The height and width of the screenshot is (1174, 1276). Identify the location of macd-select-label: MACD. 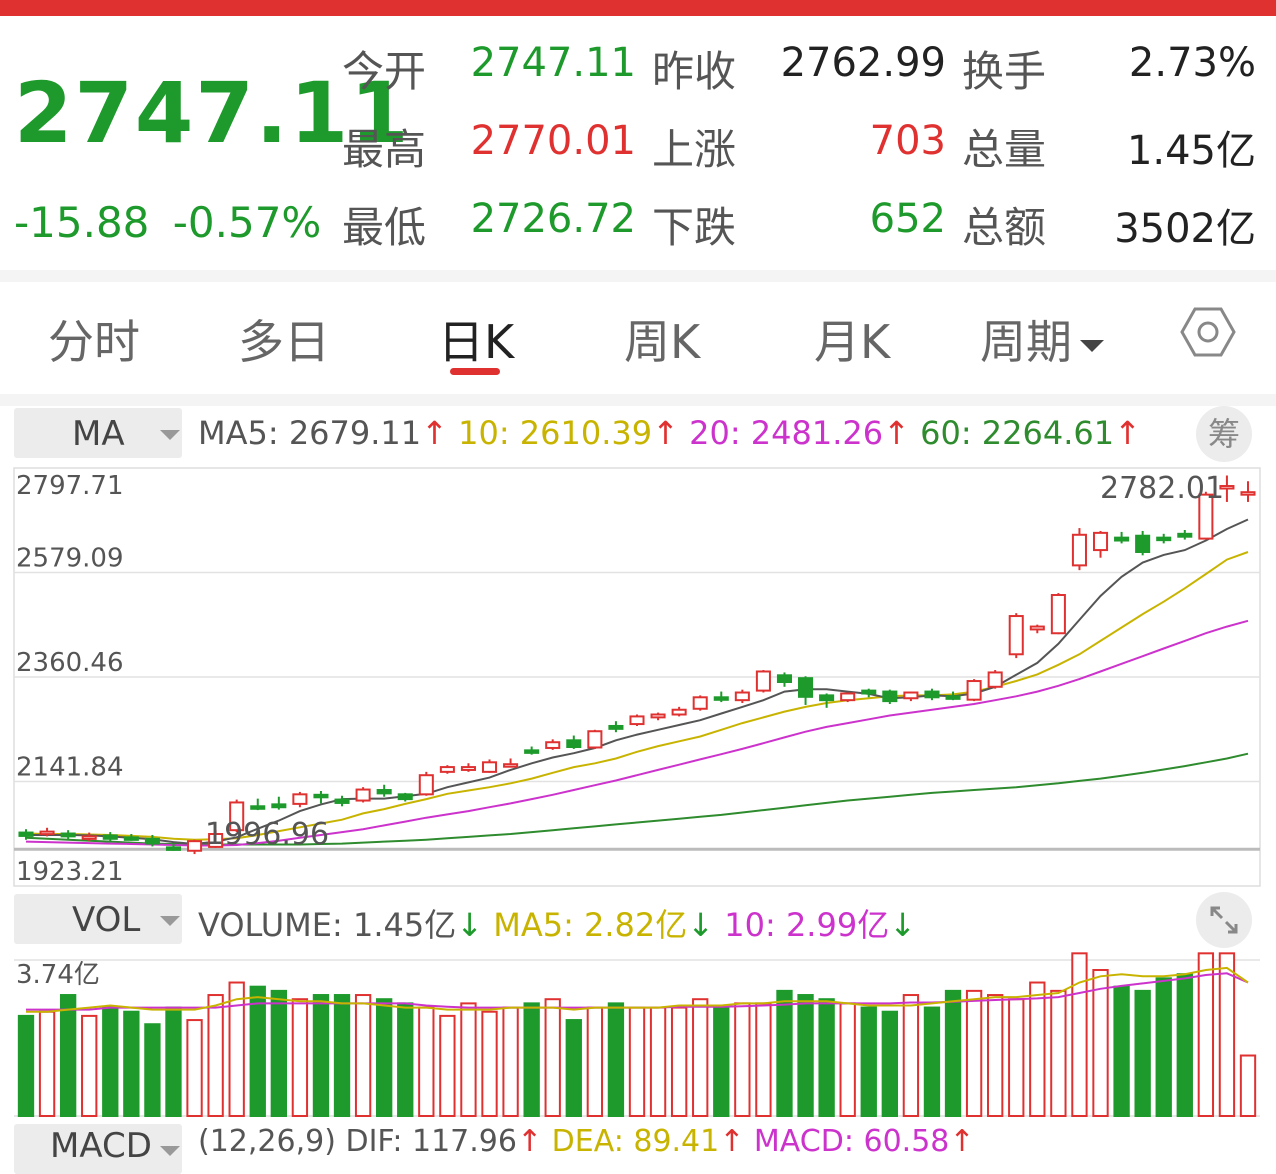
(101, 1146).